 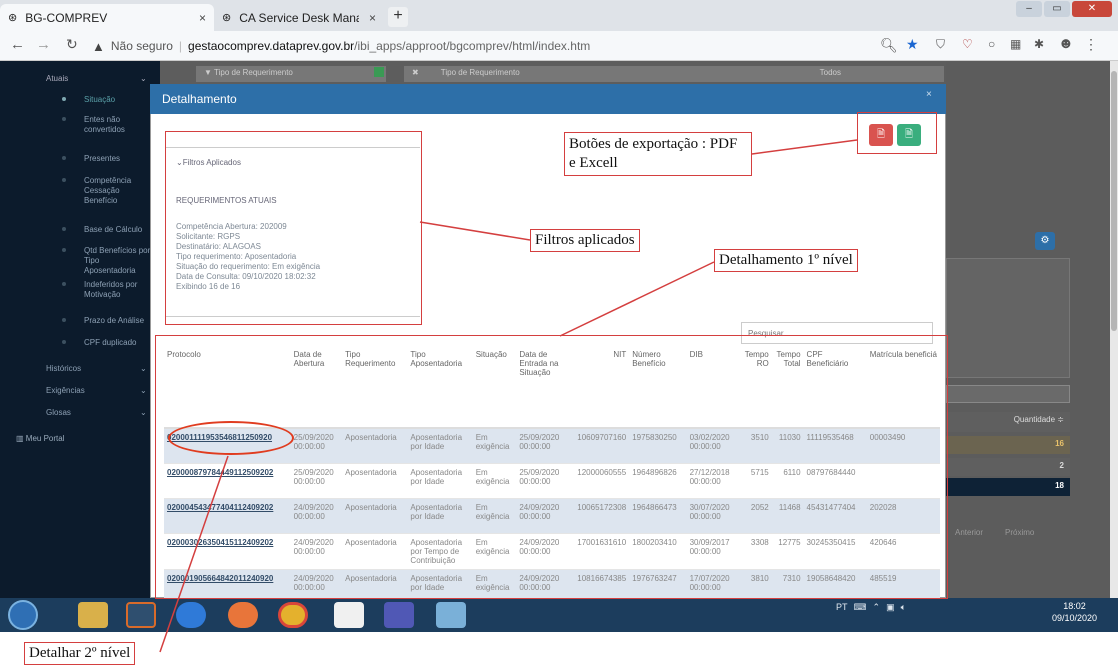 I want to click on filters-callout: Filtros aplicados, so click(x=585, y=240).